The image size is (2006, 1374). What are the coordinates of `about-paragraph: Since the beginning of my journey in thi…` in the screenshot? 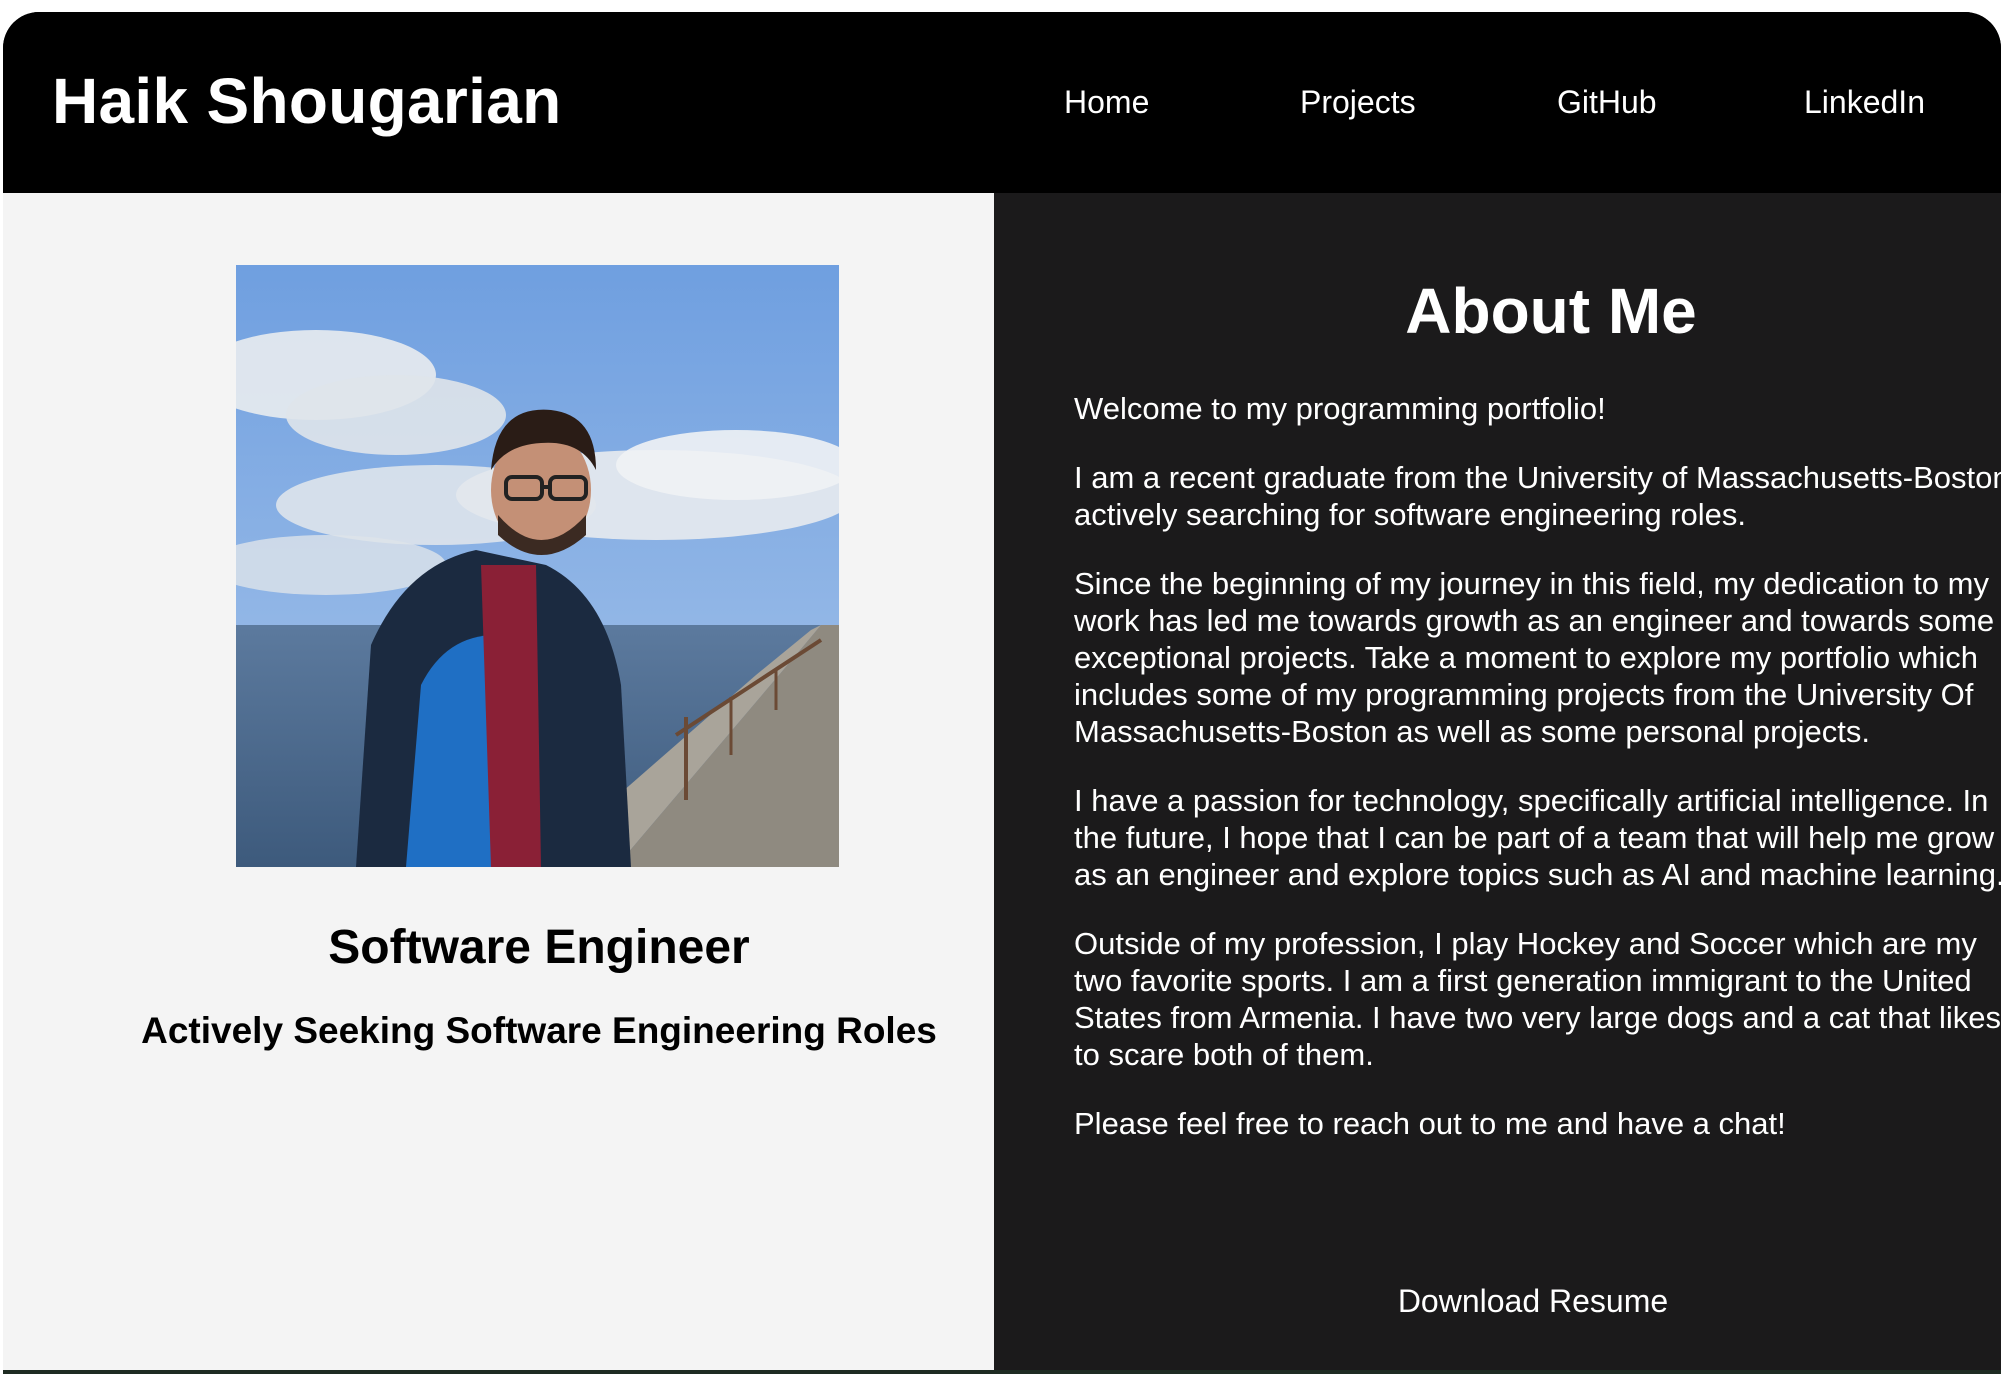 It's located at (1534, 657).